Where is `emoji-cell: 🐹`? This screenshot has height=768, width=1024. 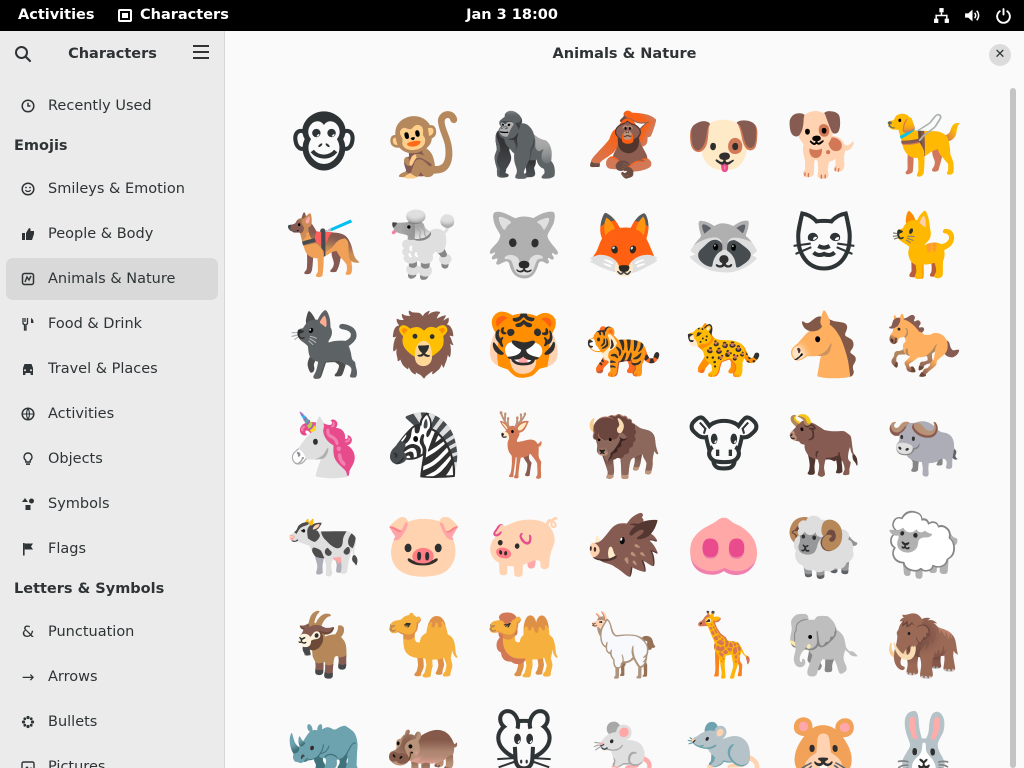 emoji-cell: 🐹 is located at coordinates (824, 731).